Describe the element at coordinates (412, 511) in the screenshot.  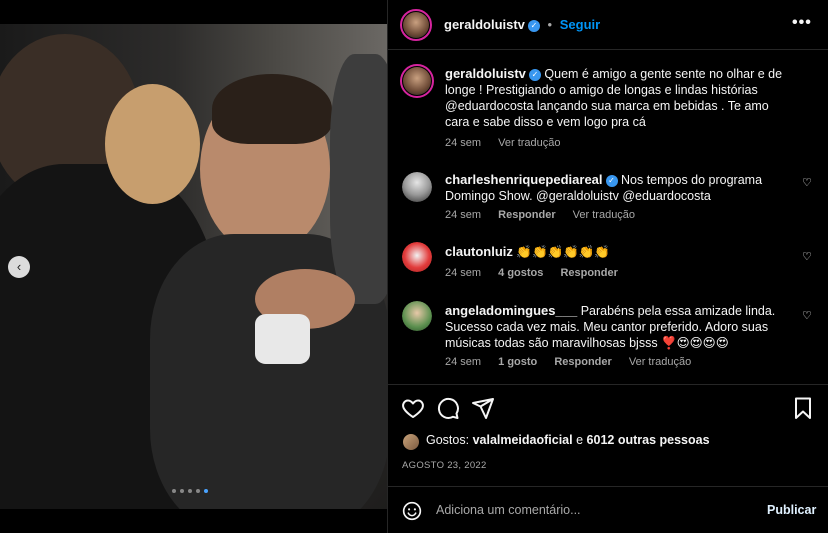
I see `emoji-icon` at that location.